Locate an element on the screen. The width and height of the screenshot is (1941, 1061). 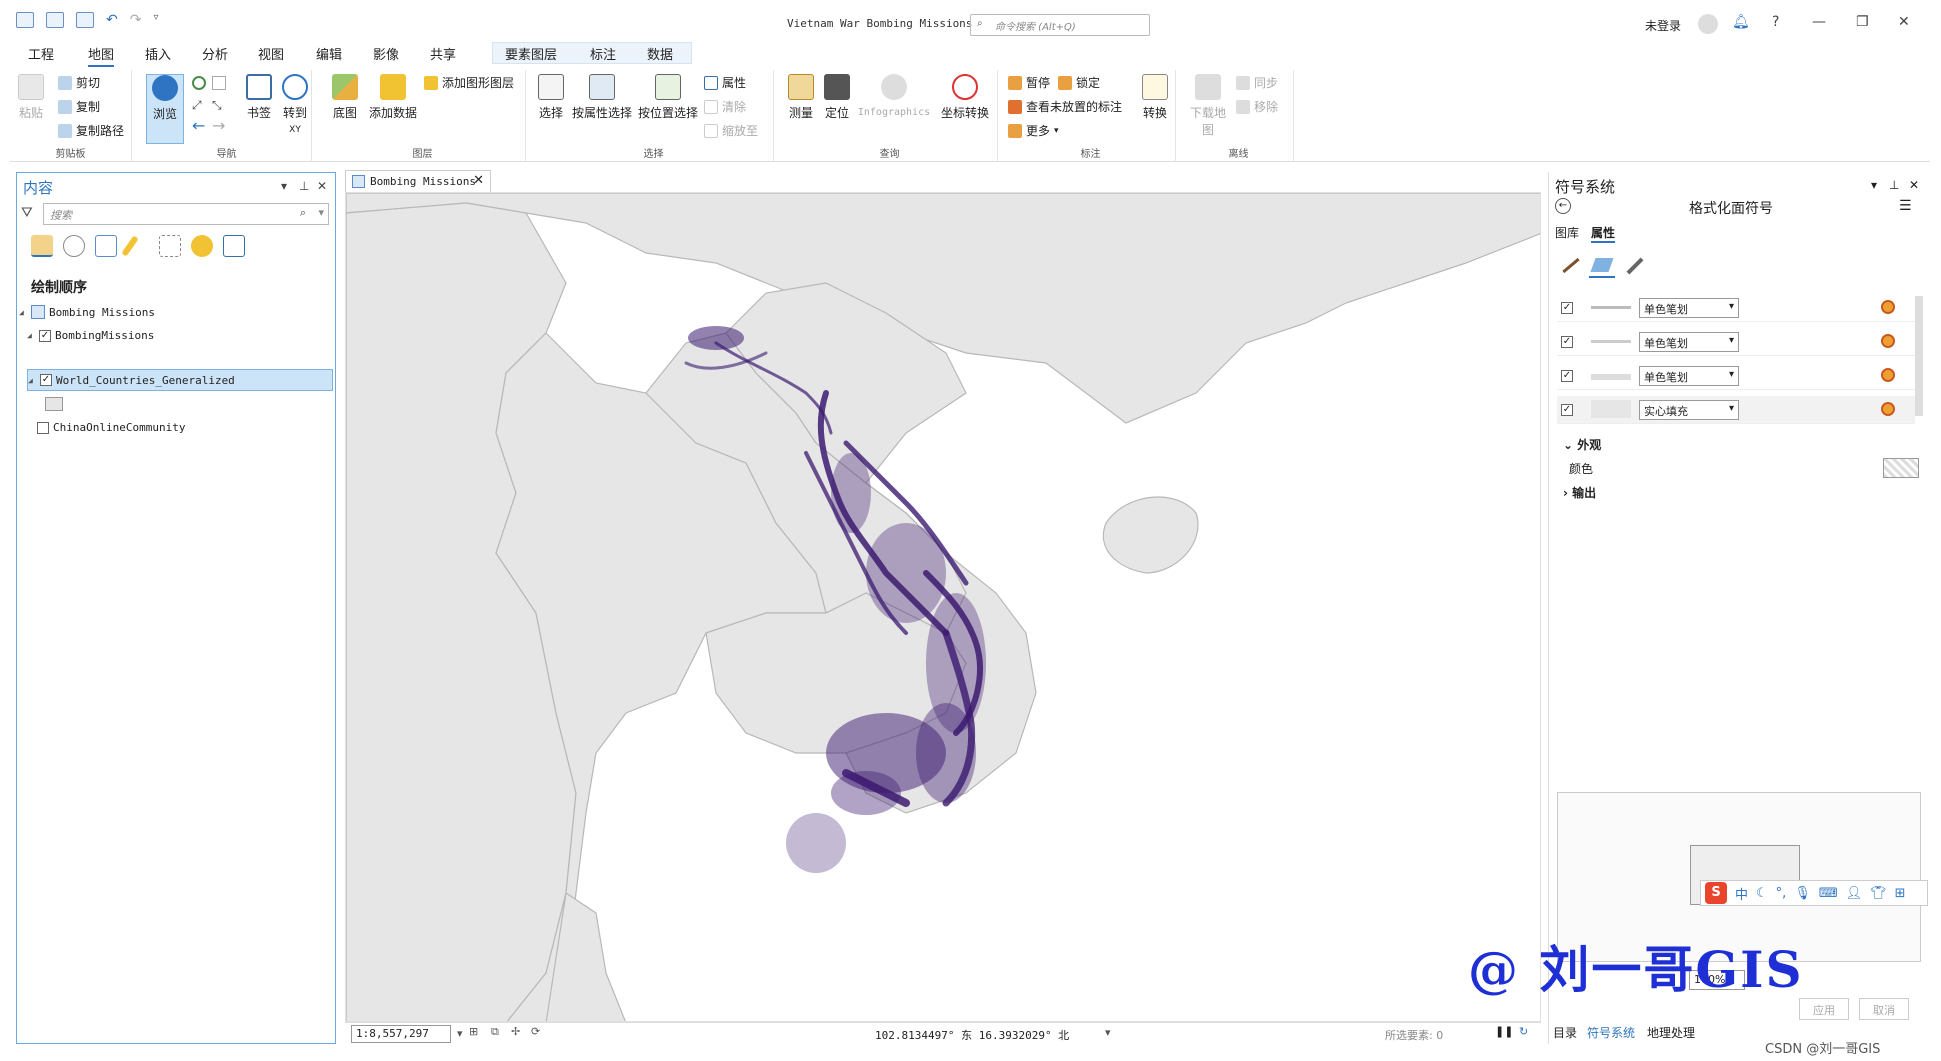
sync-button: 同步 is located at coordinates (1257, 82).